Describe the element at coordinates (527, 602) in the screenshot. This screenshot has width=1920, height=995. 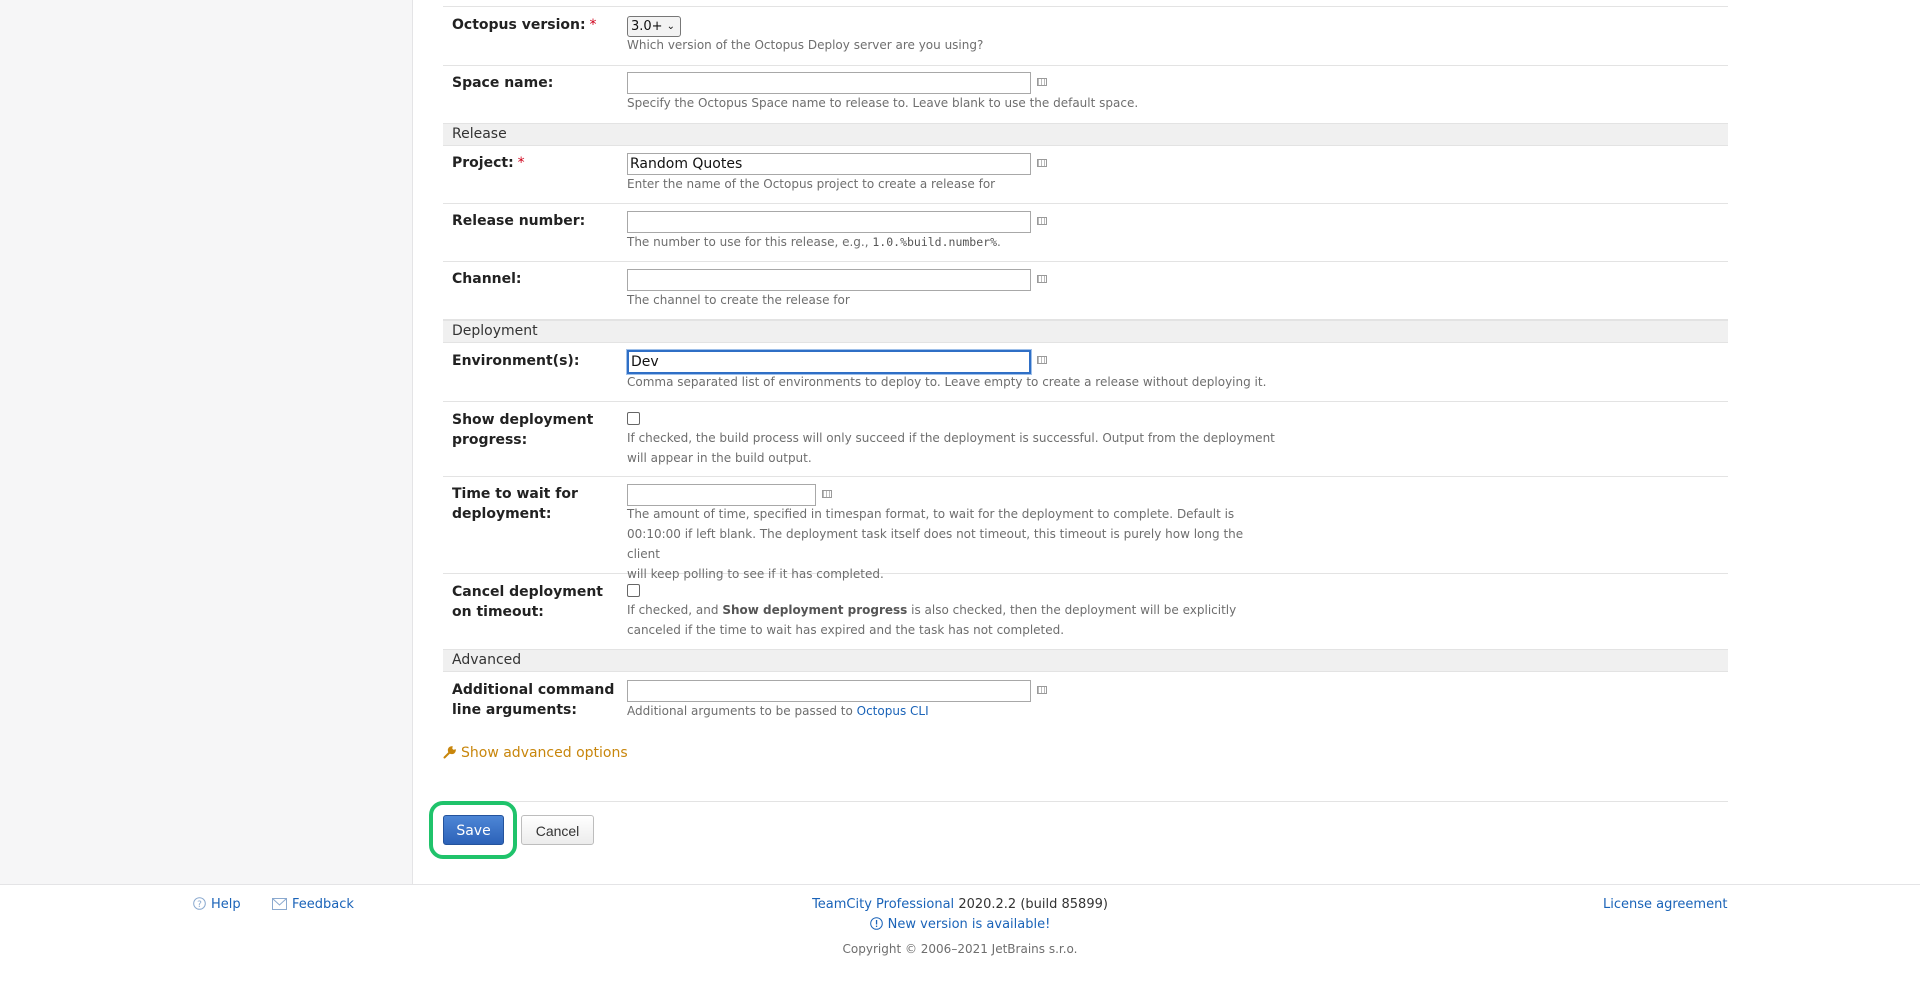
I see `cancel-timeout-label: Cancel deployment on timeout:` at that location.